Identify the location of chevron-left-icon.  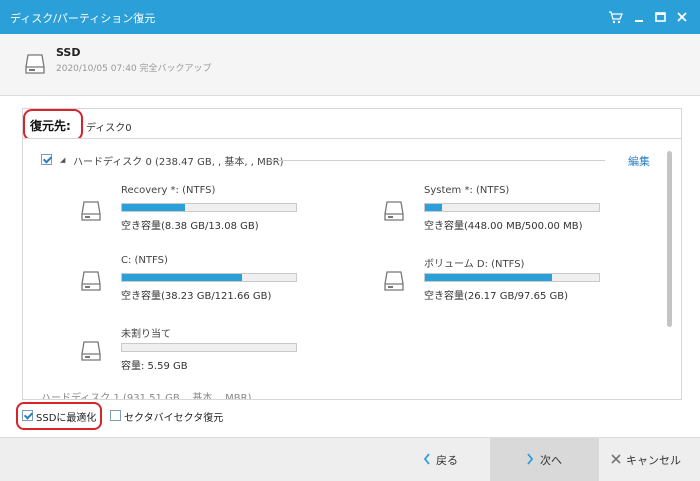
(427, 460).